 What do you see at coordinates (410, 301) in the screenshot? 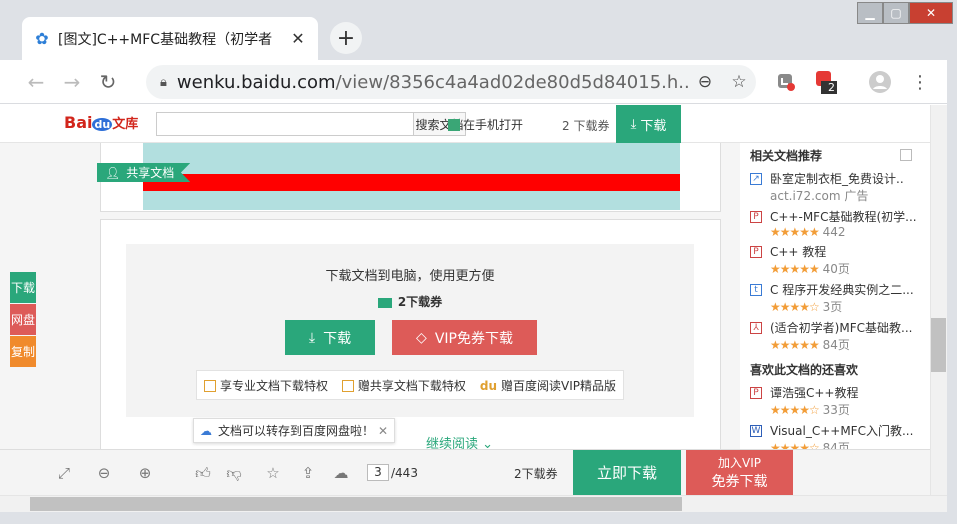
I see `download-cost: 2下载券` at bounding box center [410, 301].